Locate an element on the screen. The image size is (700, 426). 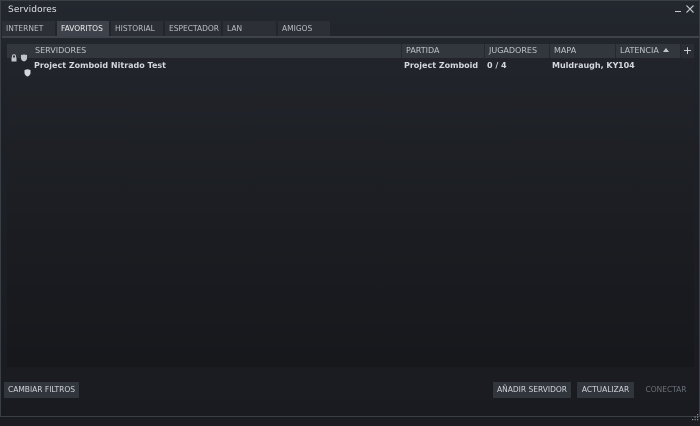
server-name: Project Zomboid Nitrado Test is located at coordinates (100, 65).